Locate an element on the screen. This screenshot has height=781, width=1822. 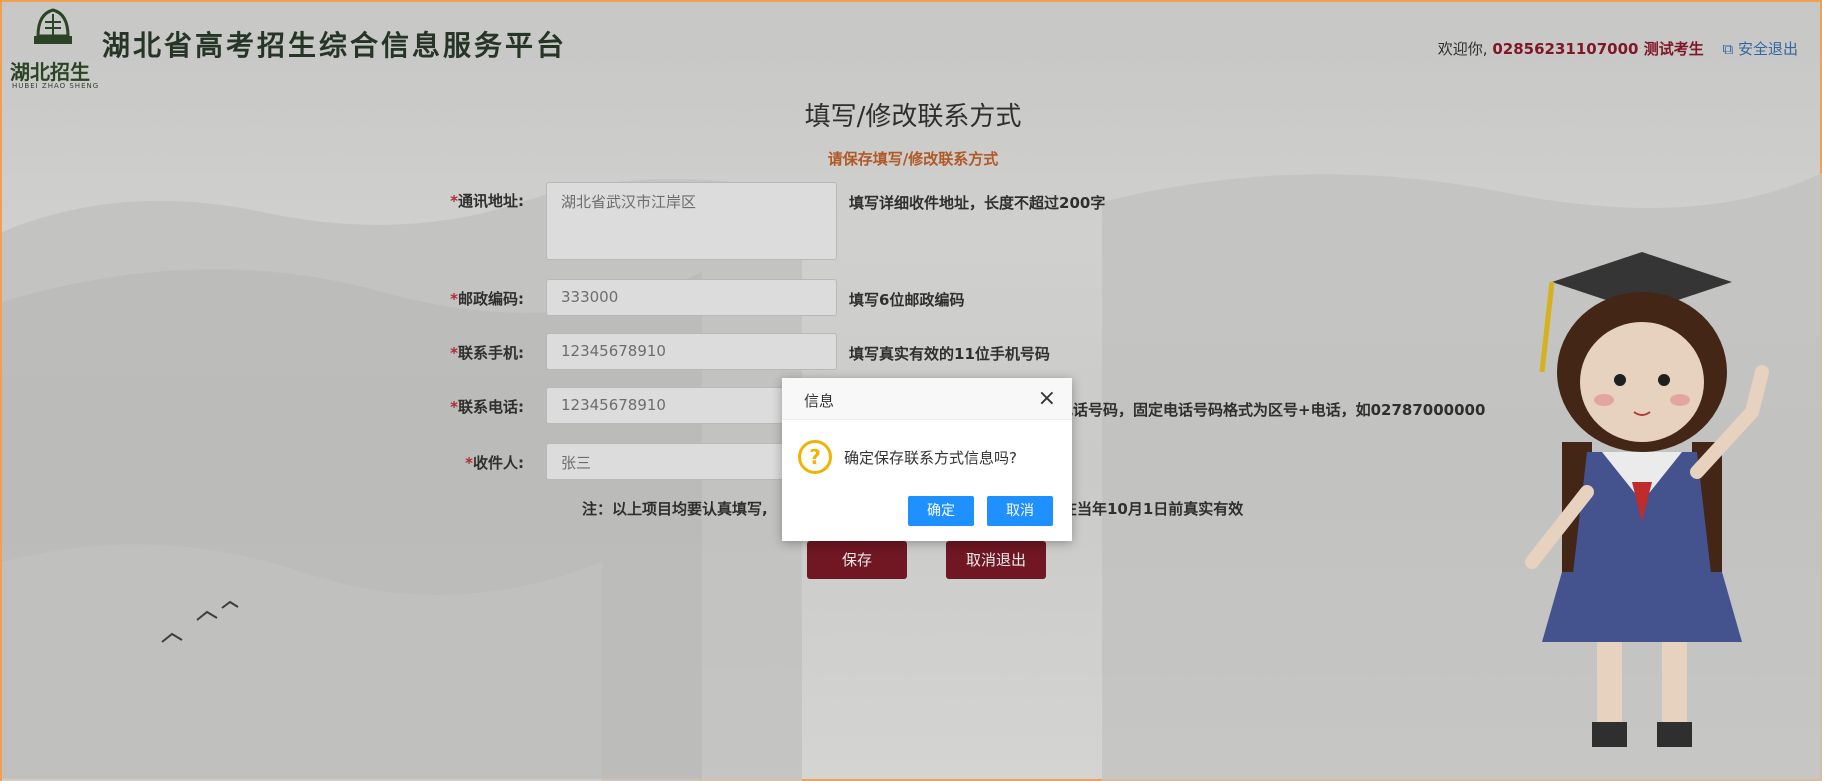
dialog-cancel-button: 取消 is located at coordinates (1020, 511).